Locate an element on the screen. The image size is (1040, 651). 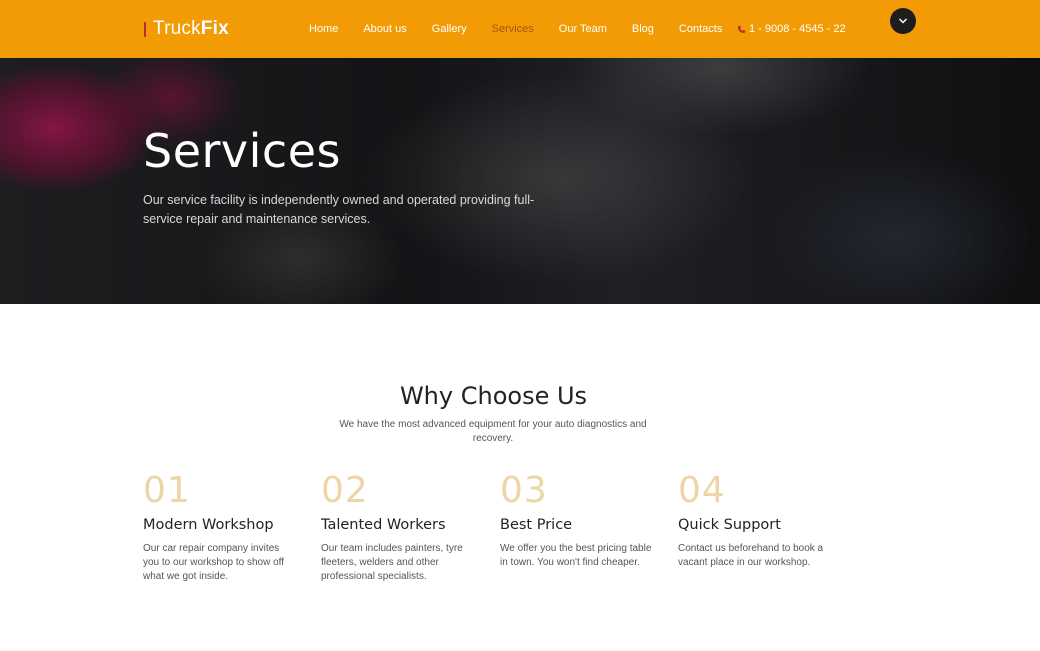
chevron-down-icon is located at coordinates (903, 21).